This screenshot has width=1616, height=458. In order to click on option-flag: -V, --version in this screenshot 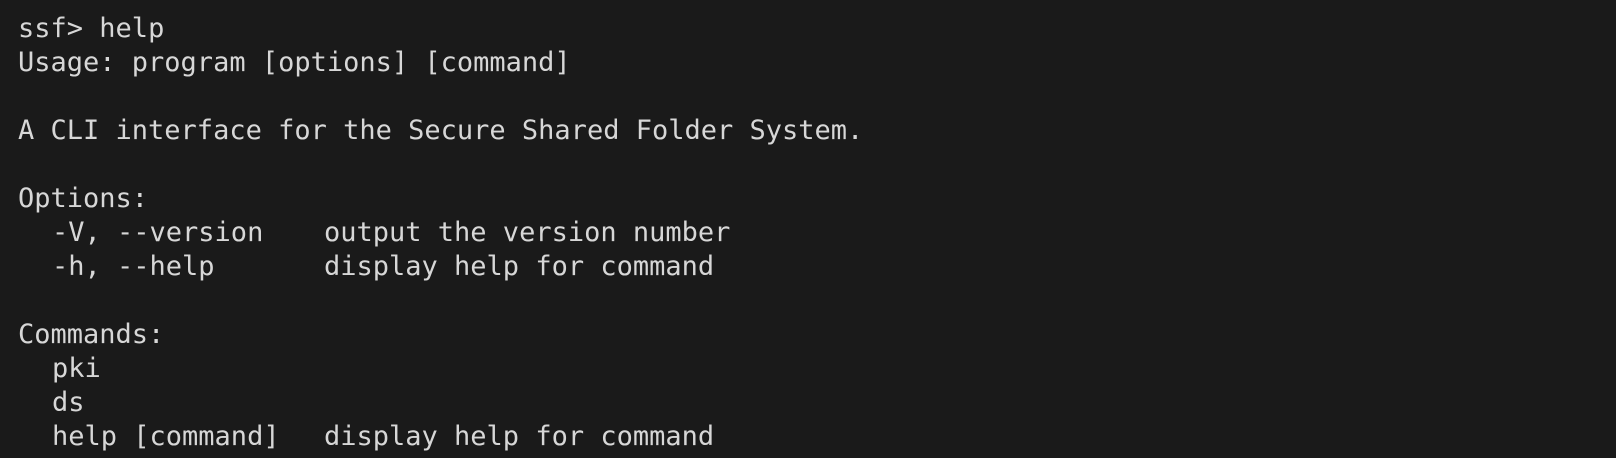, I will do `click(158, 232)`.